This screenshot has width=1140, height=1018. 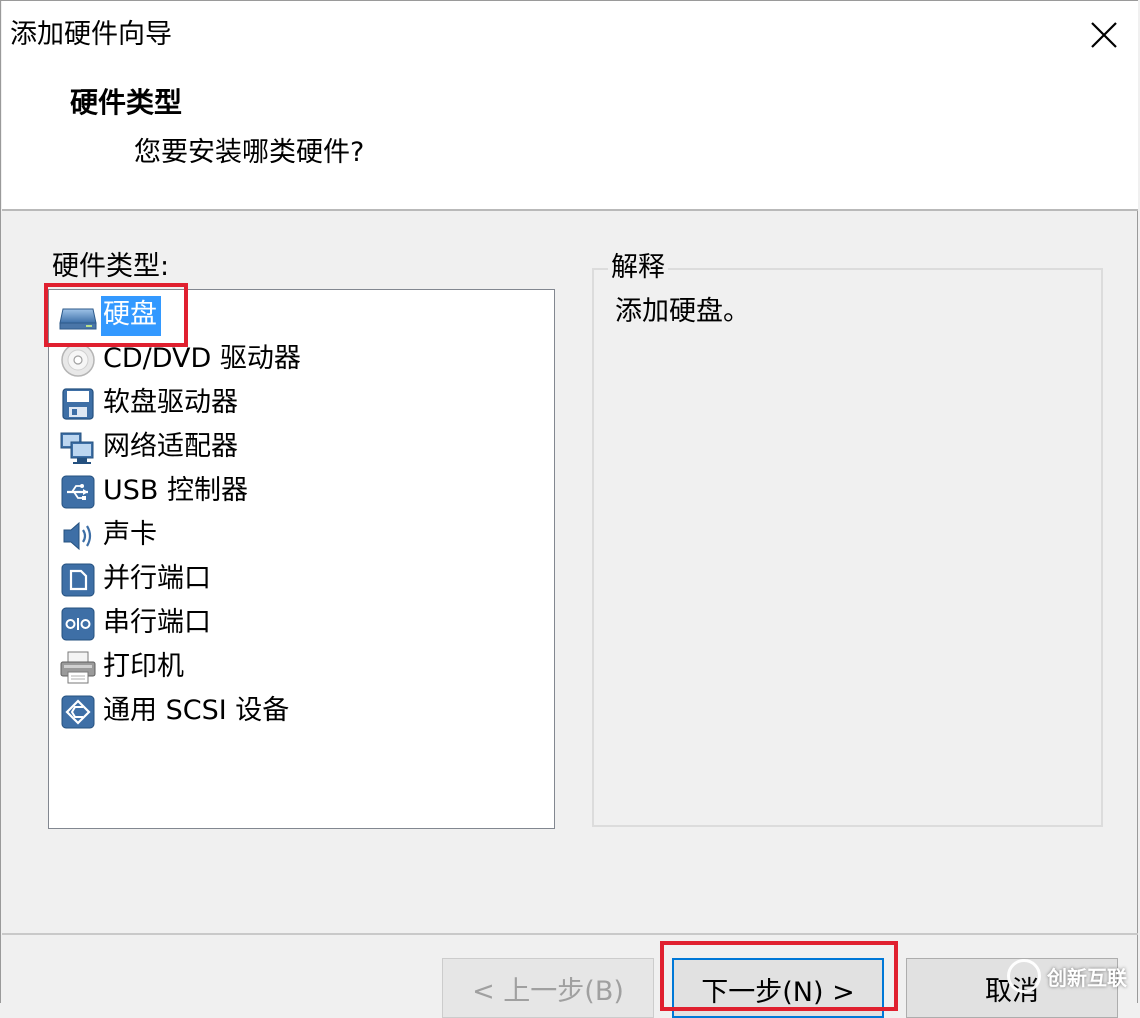 What do you see at coordinates (1087, 977) in the screenshot?
I see `watermark-text: 创新互联` at bounding box center [1087, 977].